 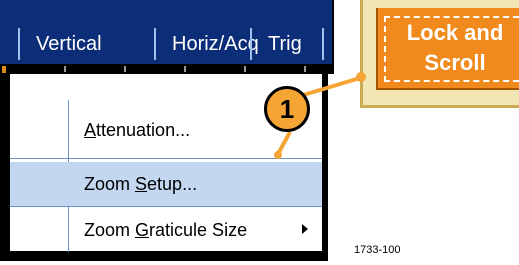 I want to click on callout-leader-line, so click(x=320, y=115).